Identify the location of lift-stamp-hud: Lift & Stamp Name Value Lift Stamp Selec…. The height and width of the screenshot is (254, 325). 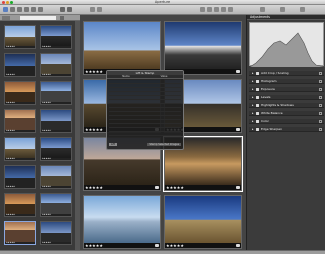
(145, 110).